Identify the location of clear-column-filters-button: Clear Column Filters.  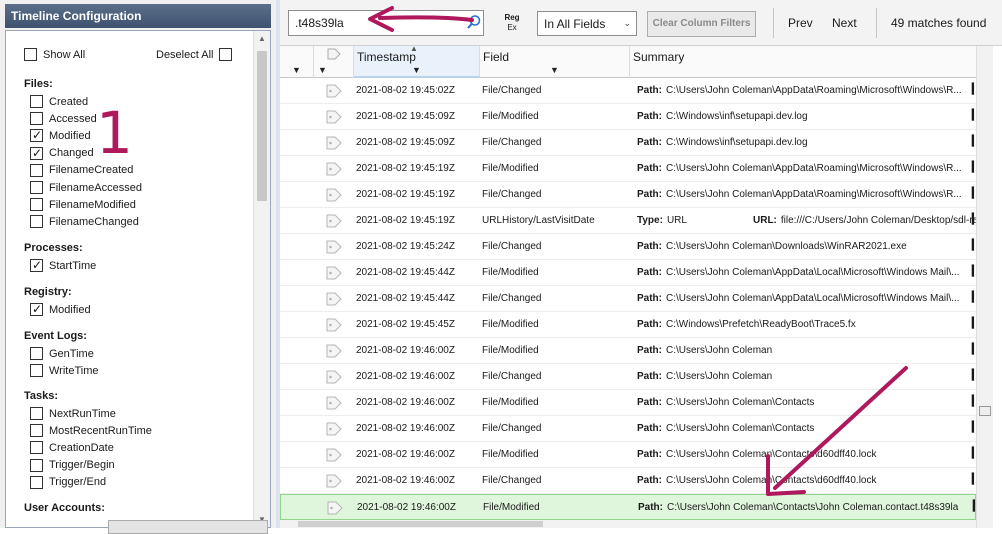
(701, 24).